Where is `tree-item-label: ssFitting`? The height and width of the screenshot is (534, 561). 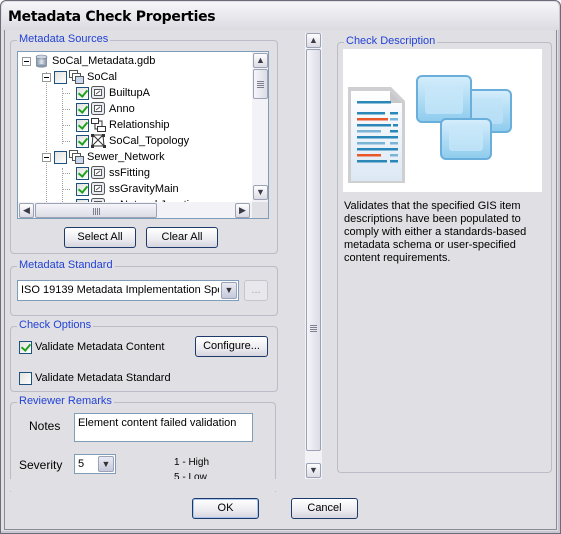
tree-item-label: ssFitting is located at coordinates (129, 173).